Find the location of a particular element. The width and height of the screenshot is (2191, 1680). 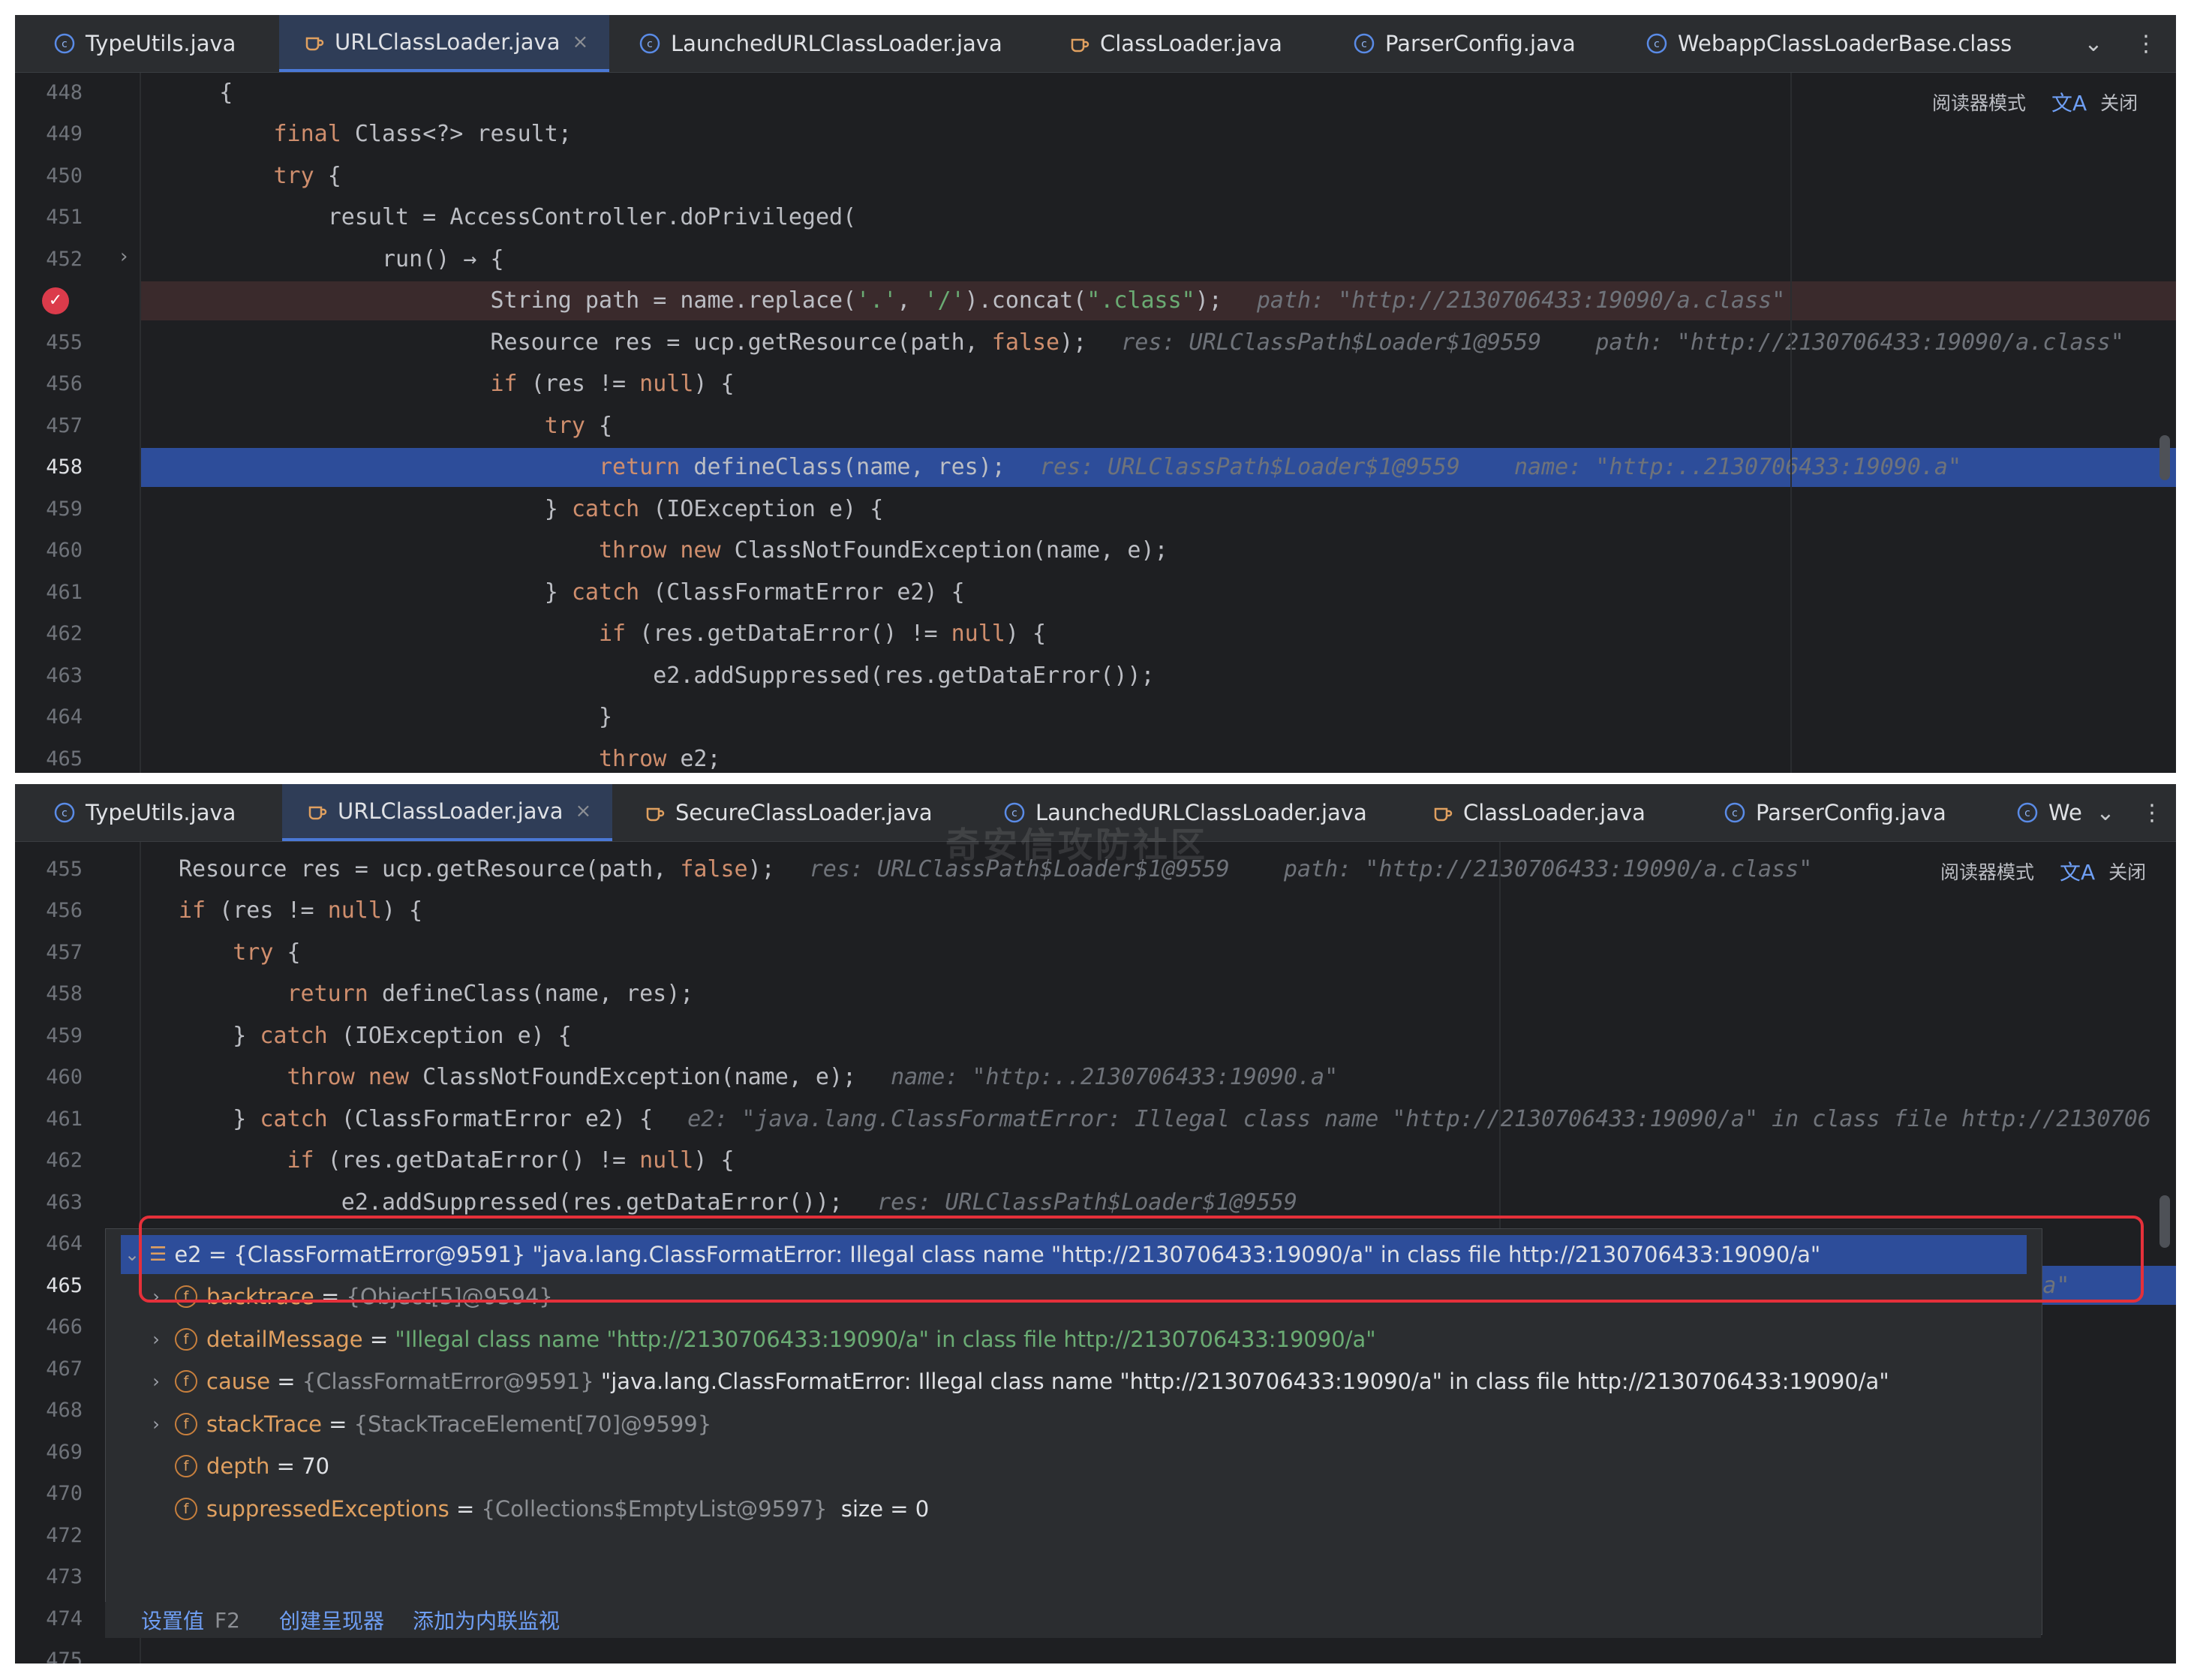

code-line: 458 return defineClass(name, res); is located at coordinates (1095, 994).